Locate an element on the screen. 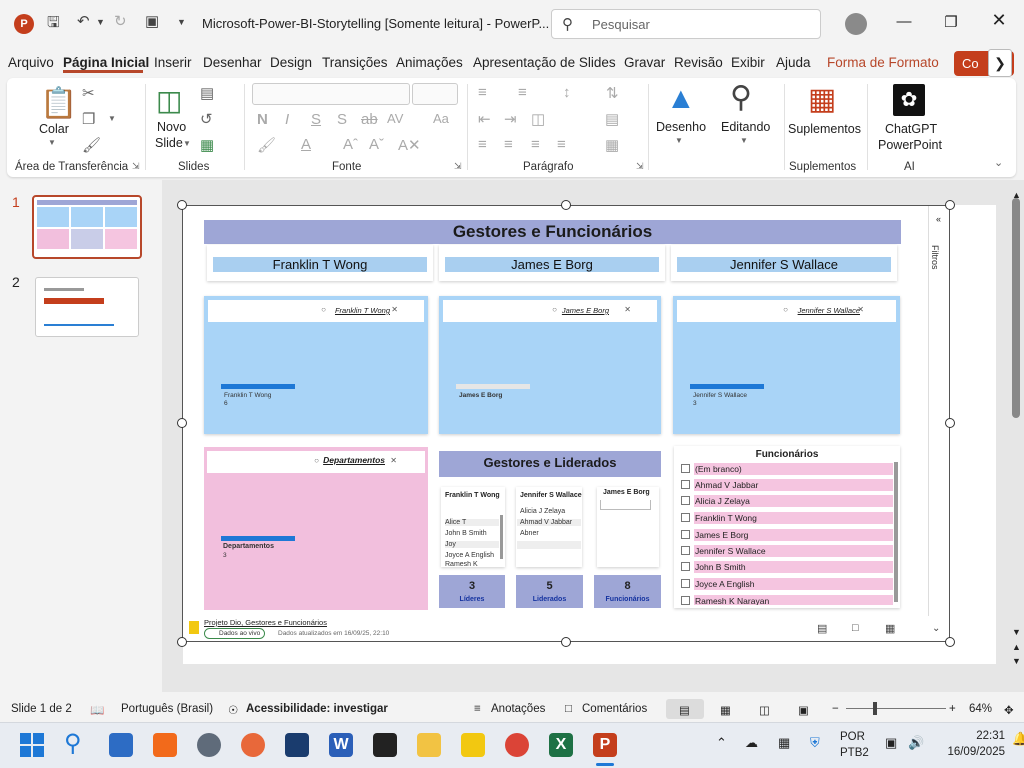  security-icon: ⛨ is located at coordinates (815, 743).